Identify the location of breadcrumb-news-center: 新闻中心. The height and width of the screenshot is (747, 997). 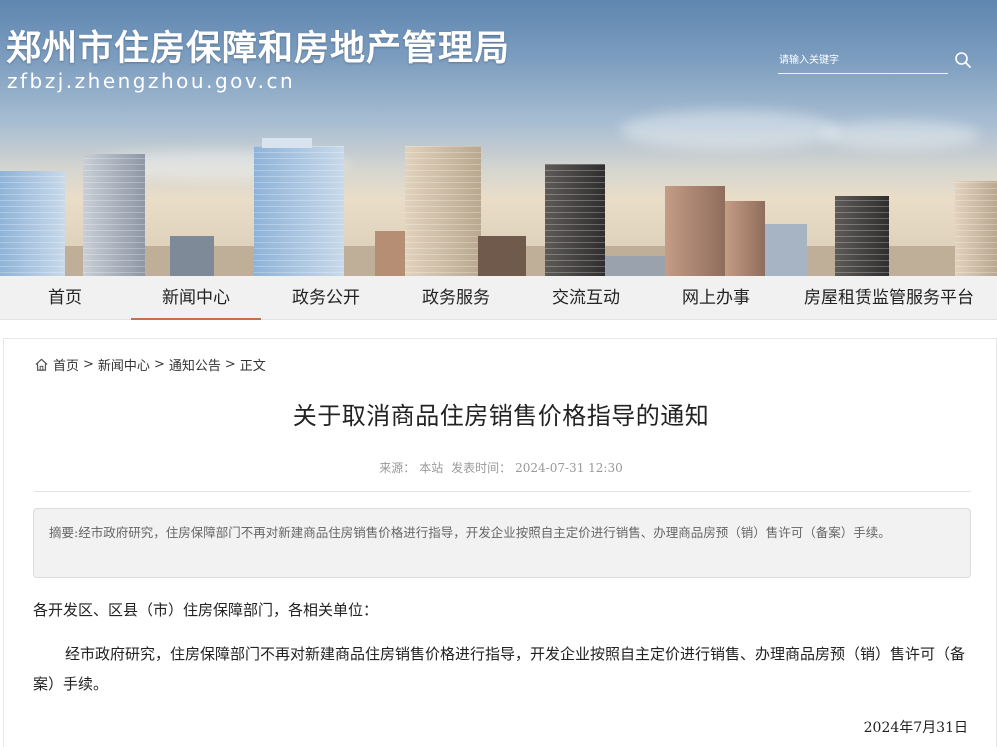
(124, 364).